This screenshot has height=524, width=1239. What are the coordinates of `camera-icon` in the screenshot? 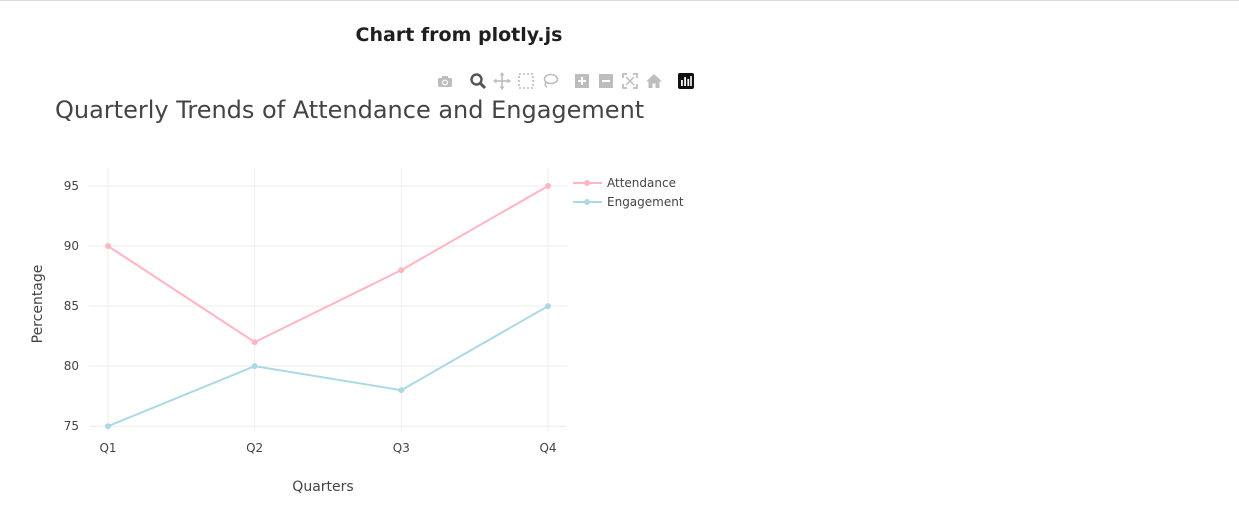 It's located at (445, 81).